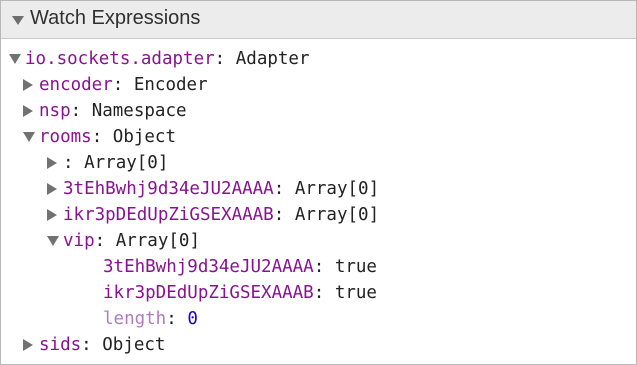 The width and height of the screenshot is (637, 365). What do you see at coordinates (318, 20) in the screenshot?
I see `watch-expressions-header: Watch Expressions` at bounding box center [318, 20].